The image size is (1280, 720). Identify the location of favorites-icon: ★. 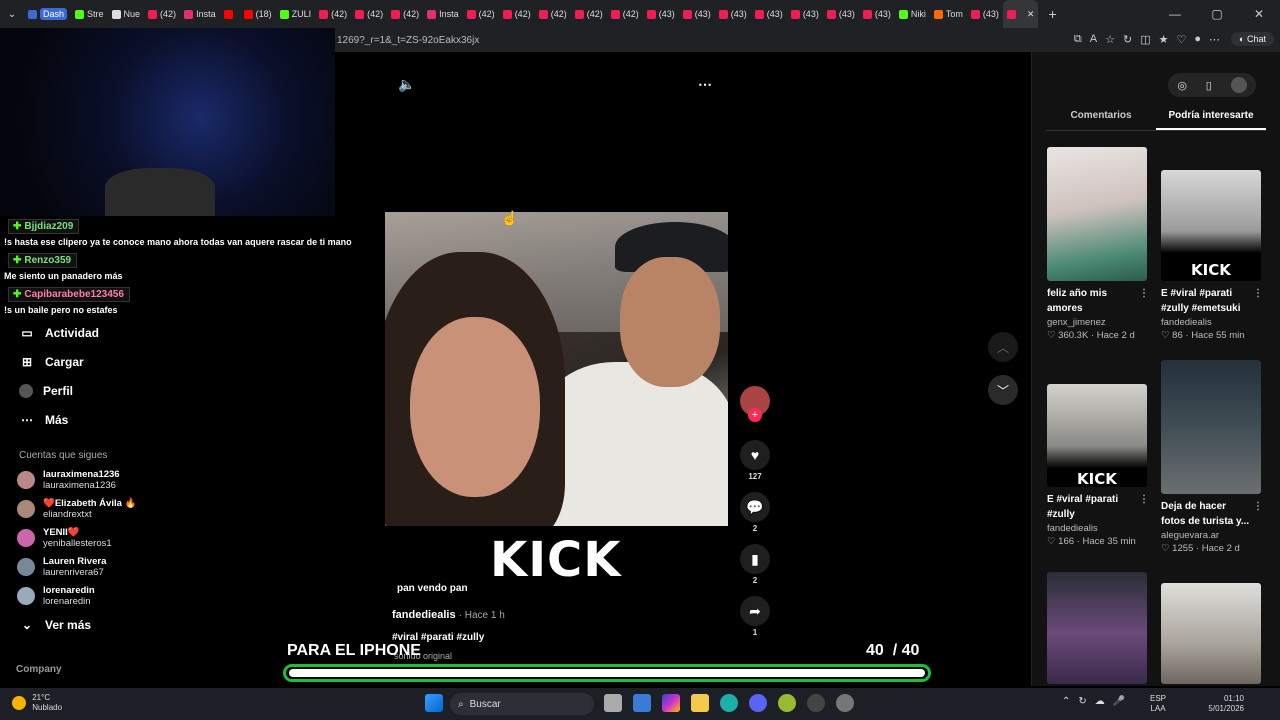
(1164, 39).